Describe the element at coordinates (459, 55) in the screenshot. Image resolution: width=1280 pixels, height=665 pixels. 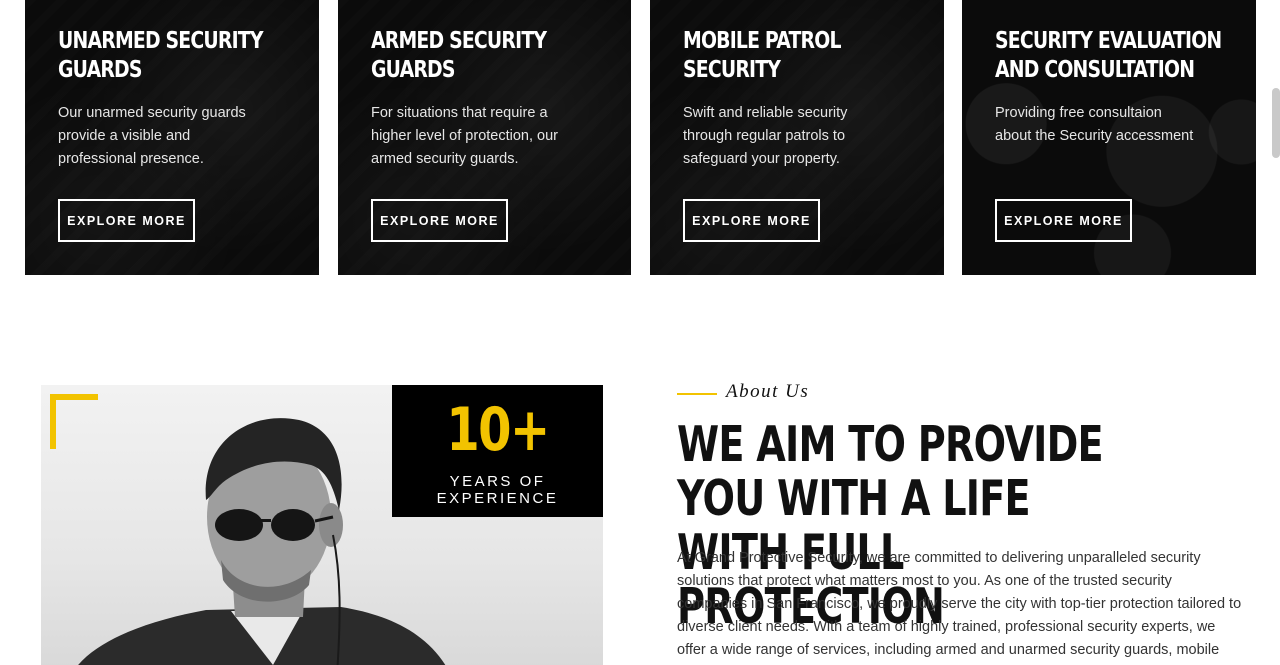
I see `service-card-title: Armed Security Guards` at that location.